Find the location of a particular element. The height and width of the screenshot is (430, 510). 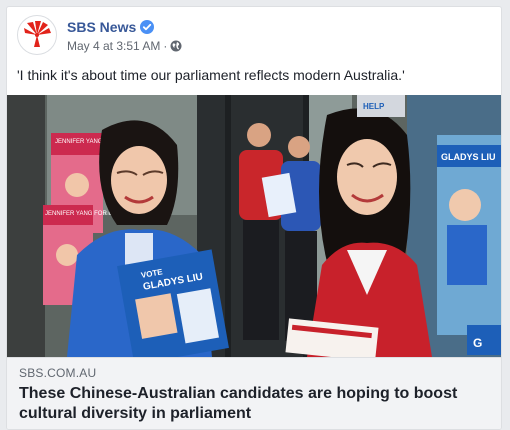

post-header: SBS News May 4 at 3:51 AM · is located at coordinates (254, 37).